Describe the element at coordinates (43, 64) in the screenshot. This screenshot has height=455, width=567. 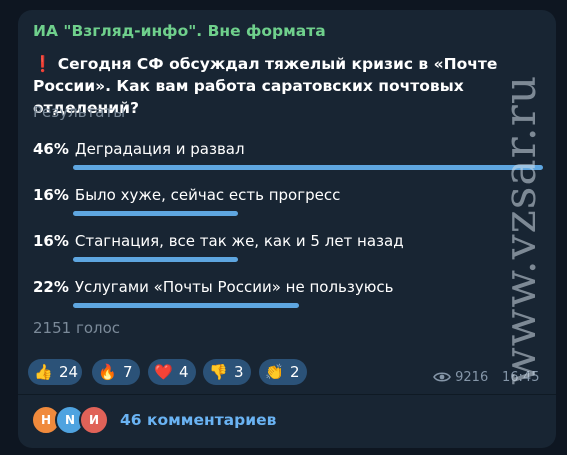
I see `exclamation-icon: ❗` at that location.